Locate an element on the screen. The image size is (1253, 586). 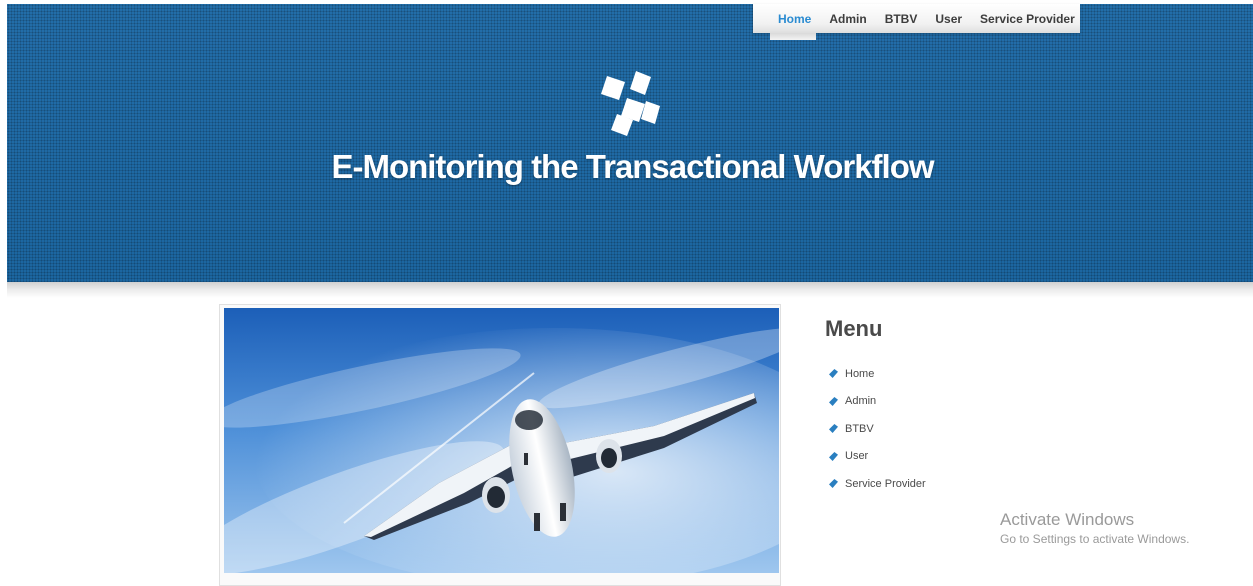
sidebar-item-label: User is located at coordinates (857, 456).